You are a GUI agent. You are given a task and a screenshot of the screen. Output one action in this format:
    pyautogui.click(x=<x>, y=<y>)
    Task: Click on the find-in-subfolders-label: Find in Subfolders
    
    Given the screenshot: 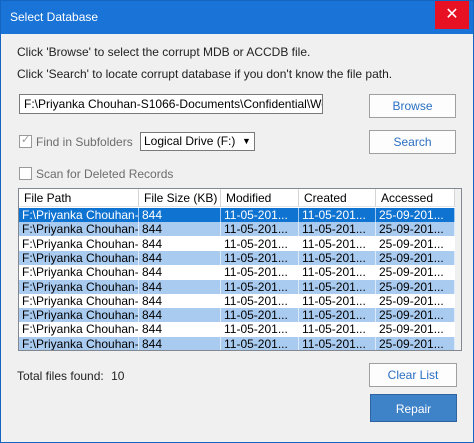 What is the action you would take?
    pyautogui.click(x=84, y=142)
    